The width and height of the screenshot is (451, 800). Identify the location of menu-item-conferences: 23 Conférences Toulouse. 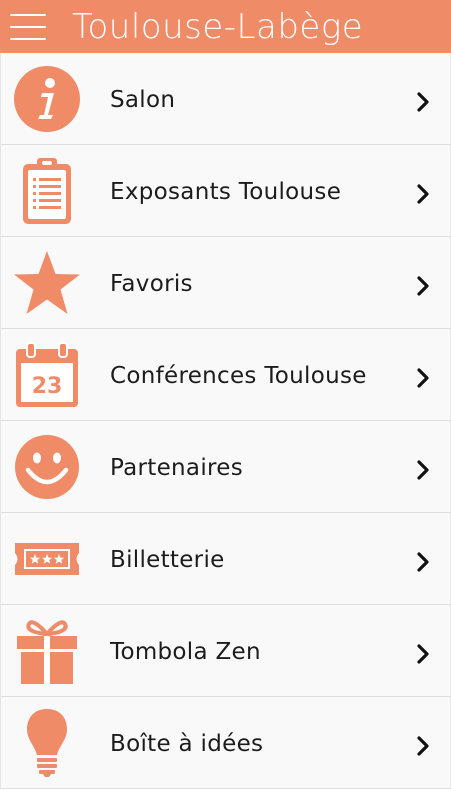
(225, 375).